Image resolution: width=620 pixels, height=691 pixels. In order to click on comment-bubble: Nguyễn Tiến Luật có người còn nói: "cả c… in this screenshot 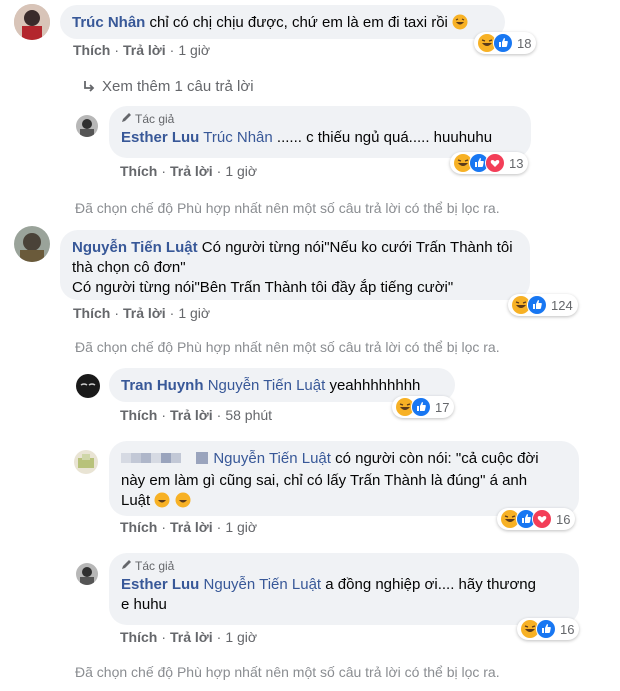, I will do `click(344, 478)`.